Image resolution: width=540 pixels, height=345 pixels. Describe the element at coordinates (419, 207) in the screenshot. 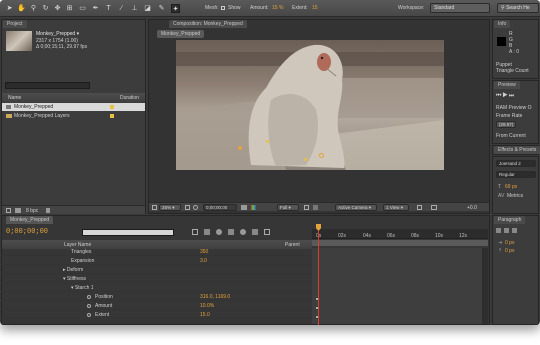

I see `fast-previews-icon` at that location.